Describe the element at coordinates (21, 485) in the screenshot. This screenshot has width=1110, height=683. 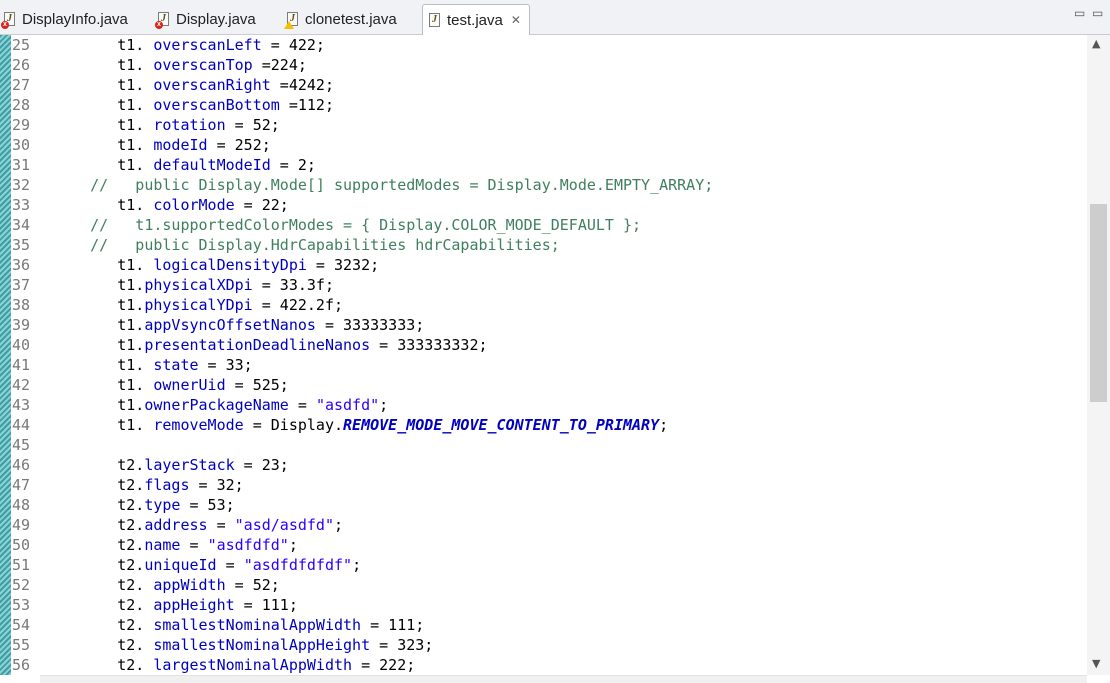
I see `line-number: 47` at that location.